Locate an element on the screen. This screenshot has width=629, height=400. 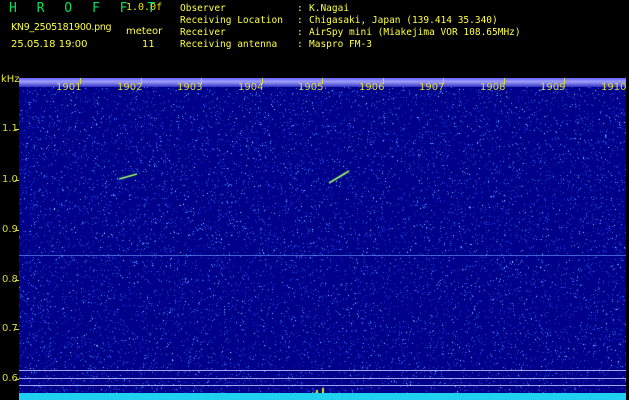
info-value-location: Chigasaki, Japan (139.414 35.340) is located at coordinates (403, 20).